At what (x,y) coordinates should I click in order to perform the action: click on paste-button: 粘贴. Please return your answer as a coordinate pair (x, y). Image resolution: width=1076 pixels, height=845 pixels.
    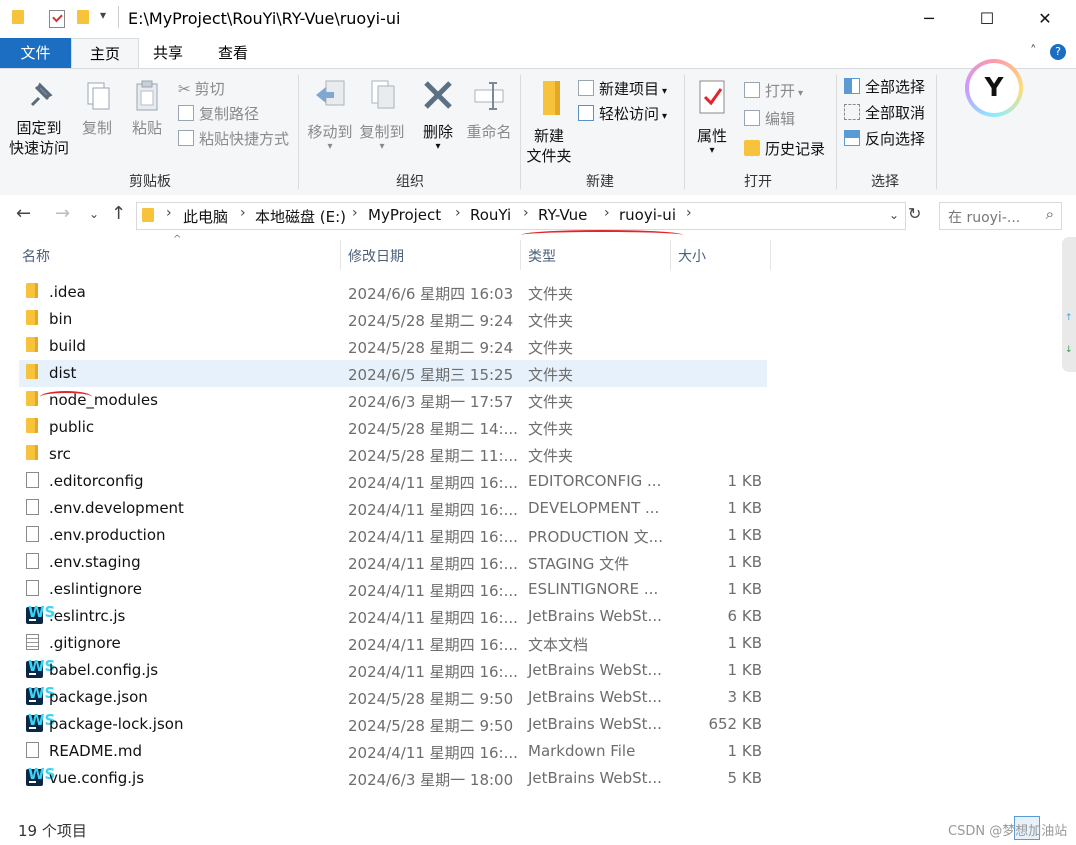
    Looking at the image, I should click on (147, 108).